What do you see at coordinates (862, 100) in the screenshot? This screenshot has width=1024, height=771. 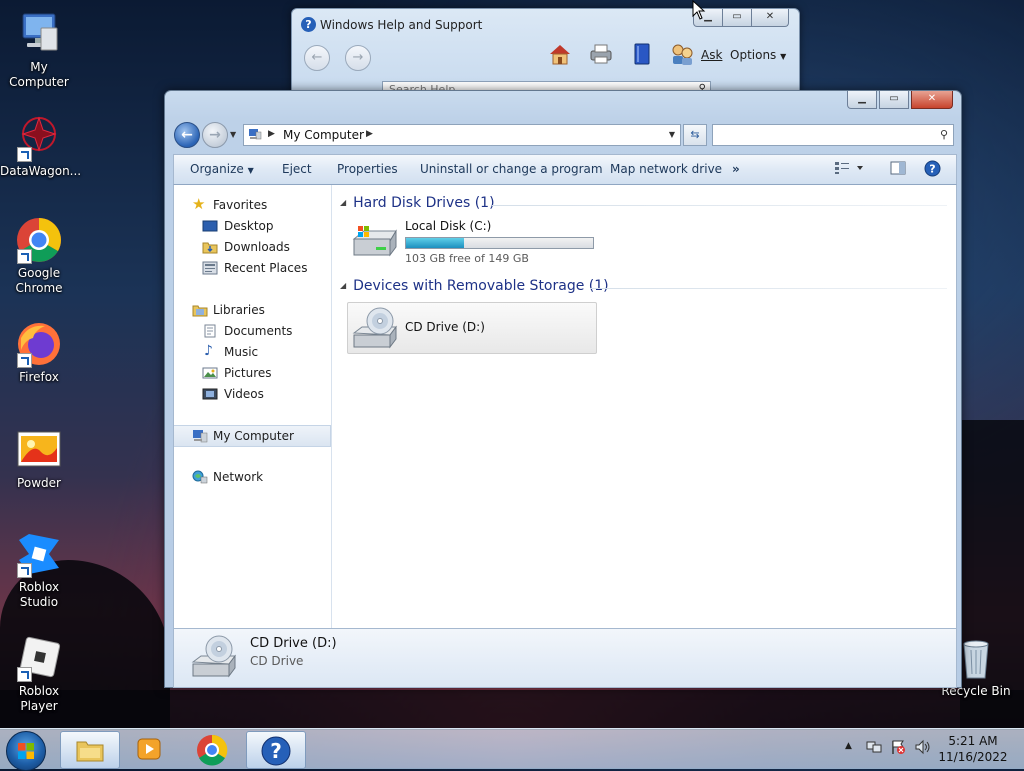 I see `minimize-button: ▁` at bounding box center [862, 100].